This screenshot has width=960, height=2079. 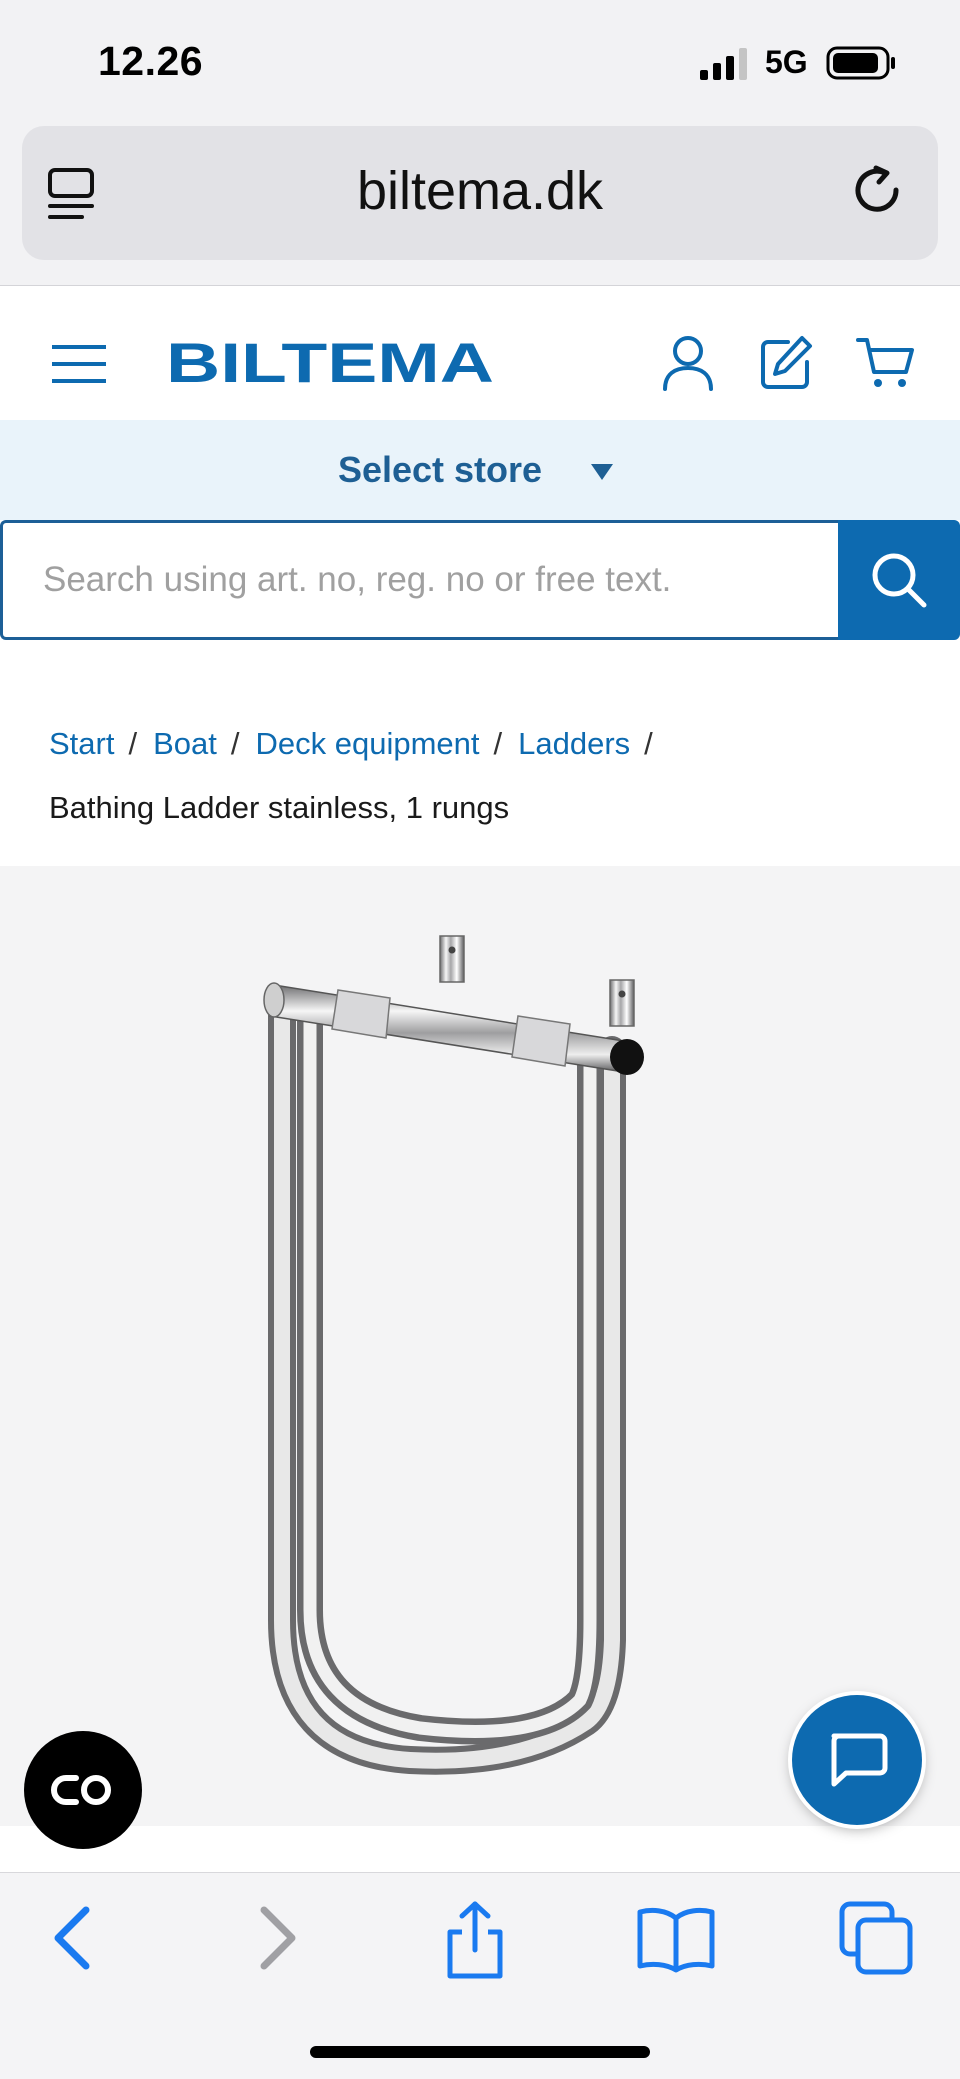 I want to click on status-time: 12.26, so click(x=151, y=61).